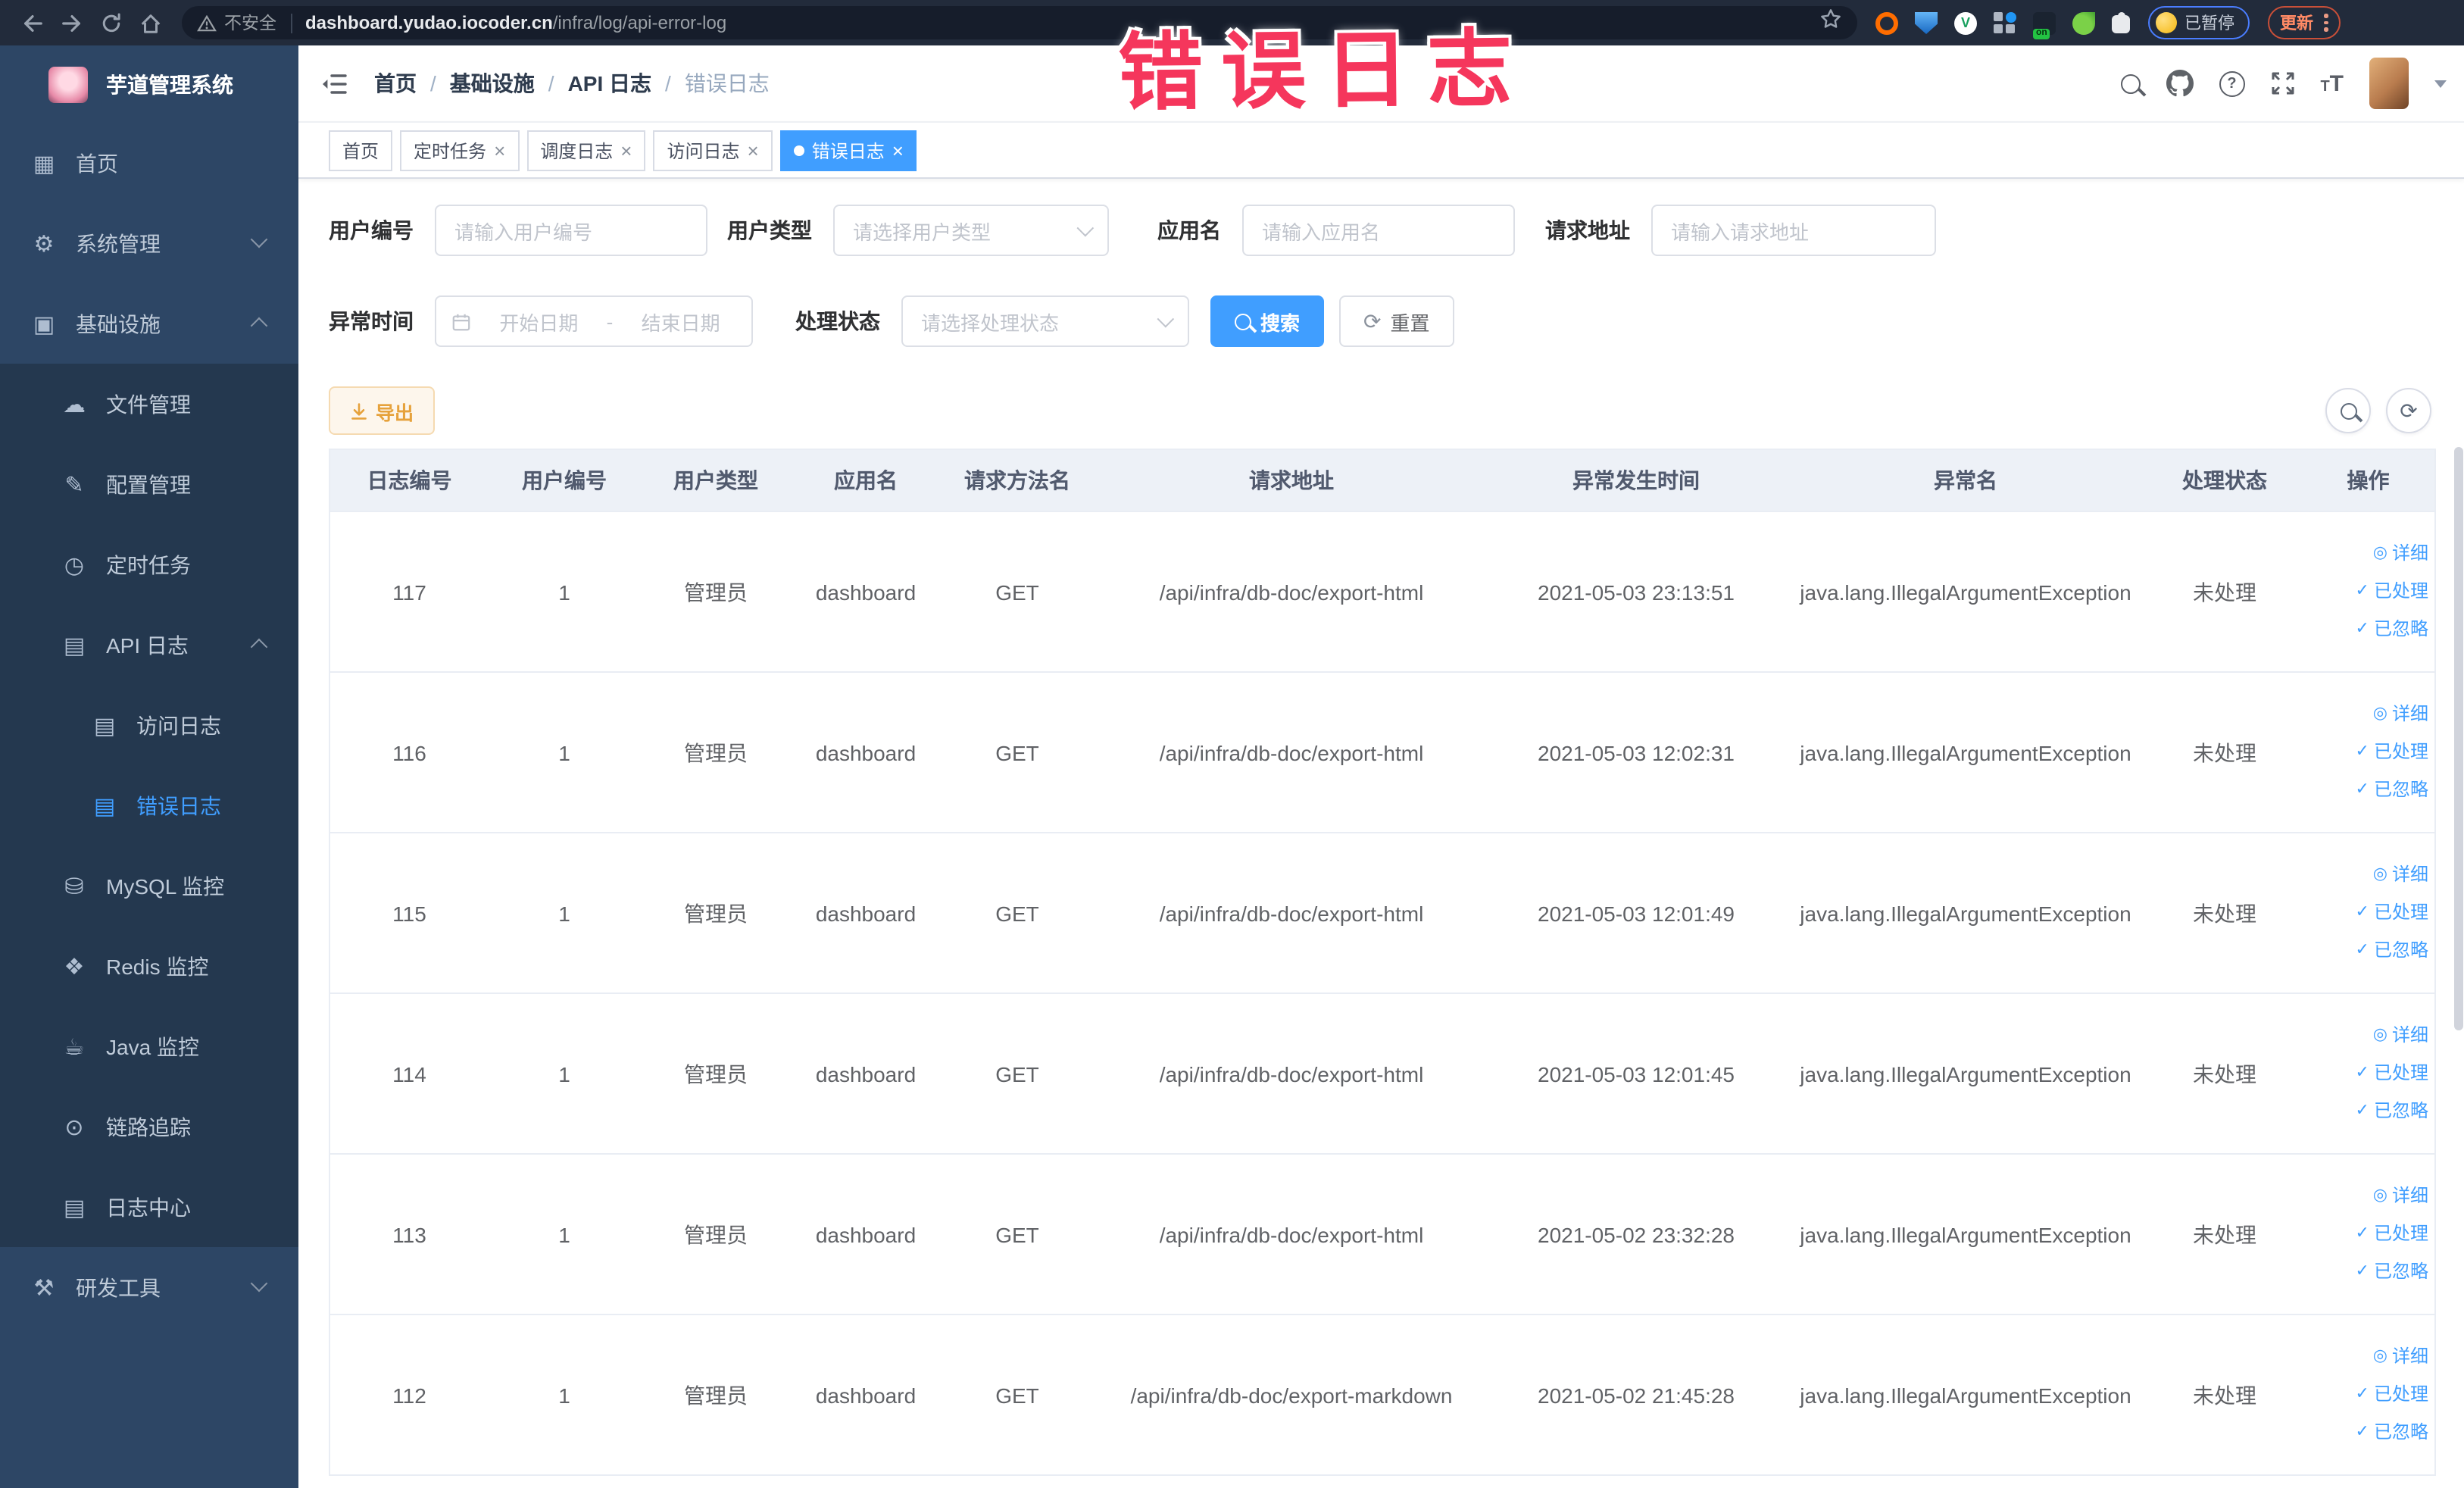 The width and height of the screenshot is (2464, 1488). I want to click on sidebar-item-error-log: ▤ 错误日志, so click(149, 805).